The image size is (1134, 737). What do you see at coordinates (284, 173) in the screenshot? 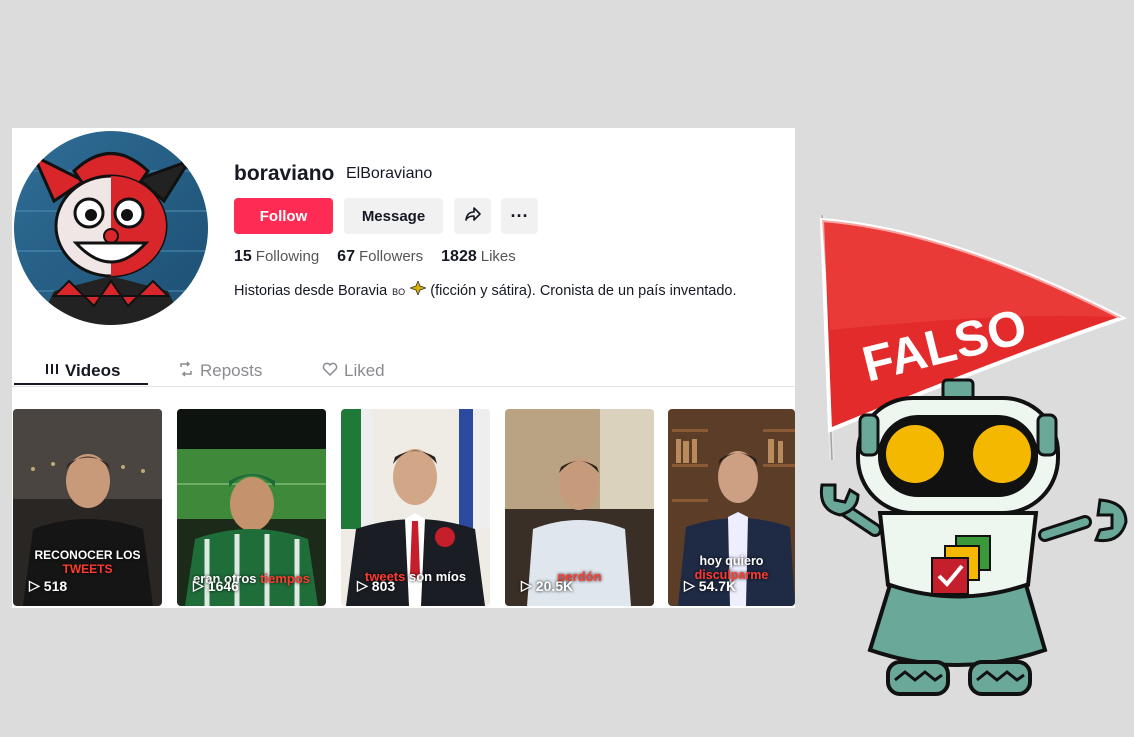
I see `username: boraviano` at bounding box center [284, 173].